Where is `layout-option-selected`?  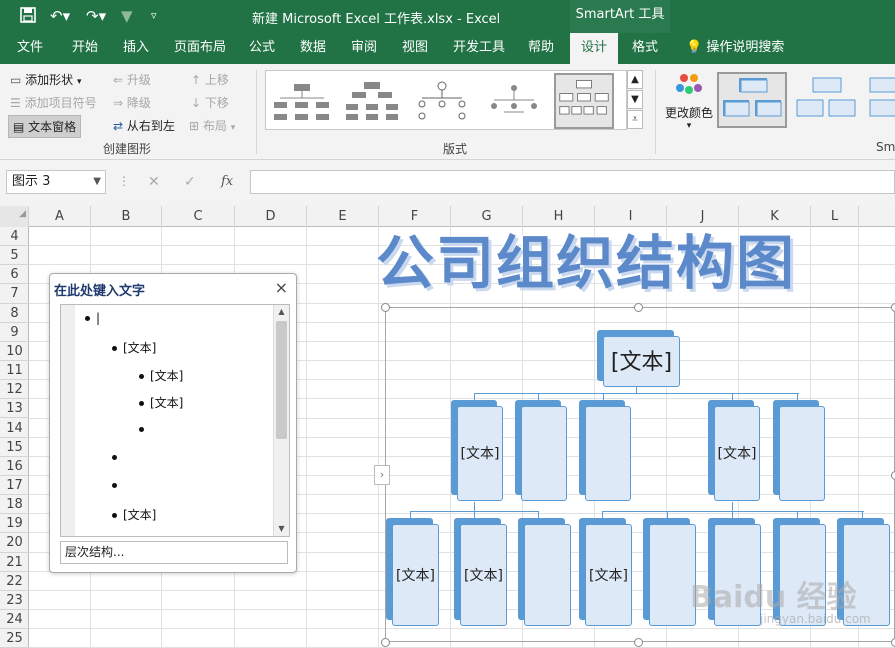
layout-option-selected is located at coordinates (584, 101).